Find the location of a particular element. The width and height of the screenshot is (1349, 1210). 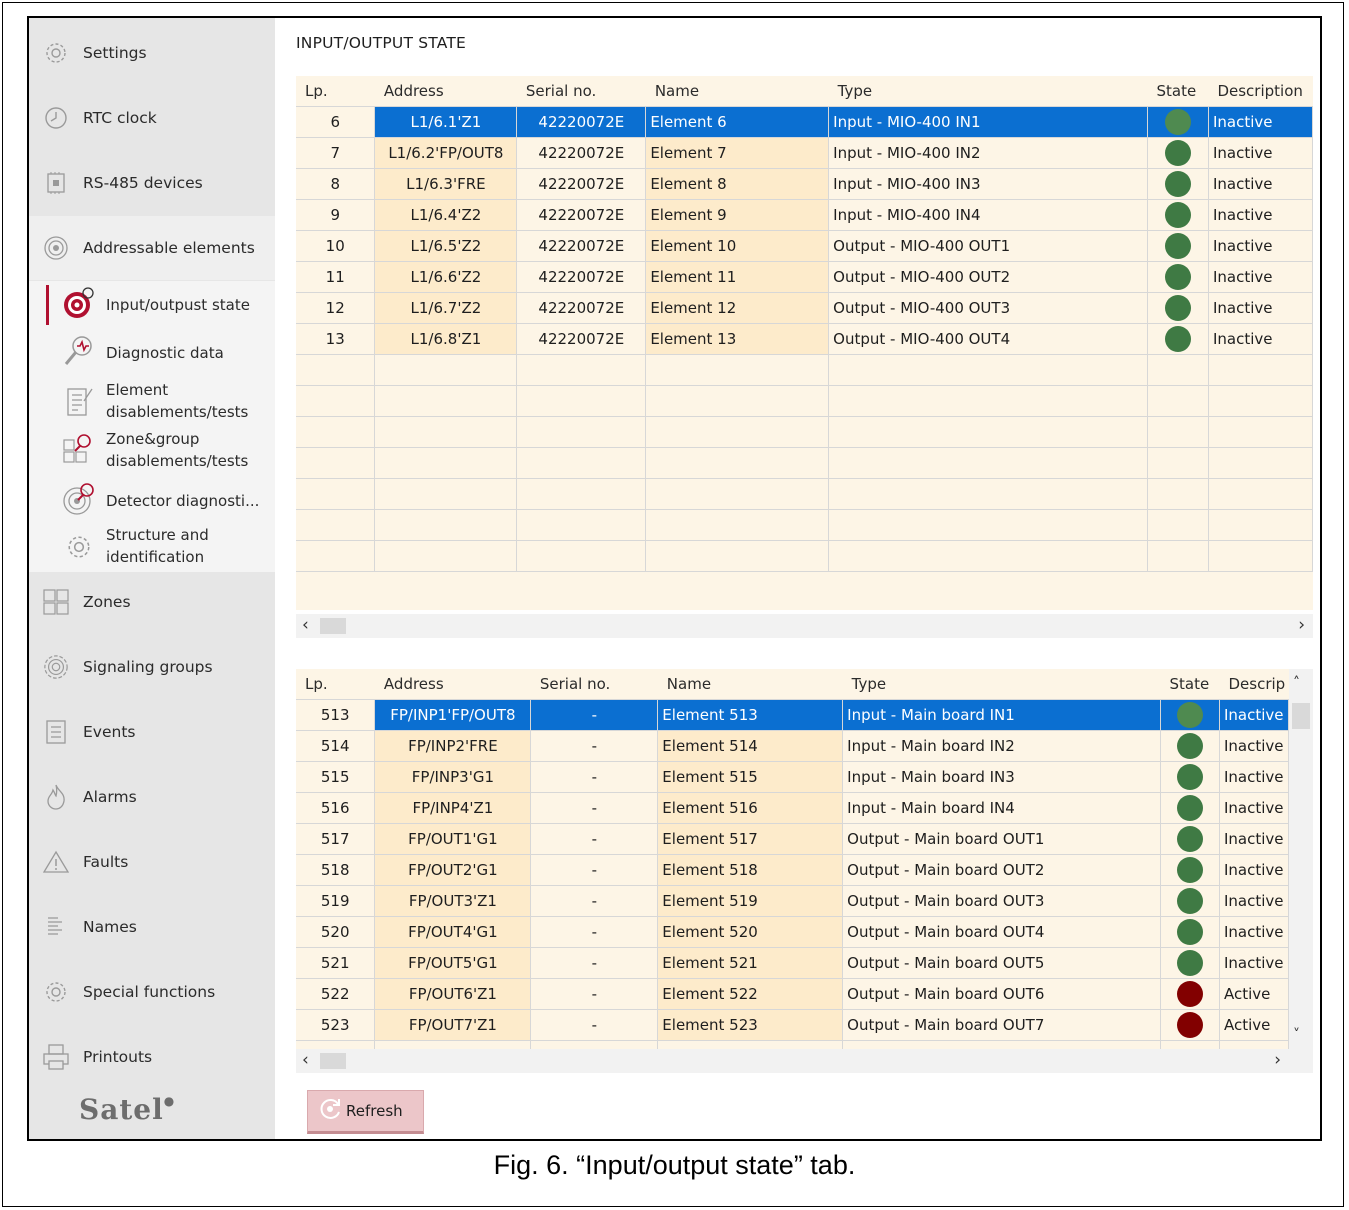

cell-name: Element 10 is located at coordinates (737, 246).